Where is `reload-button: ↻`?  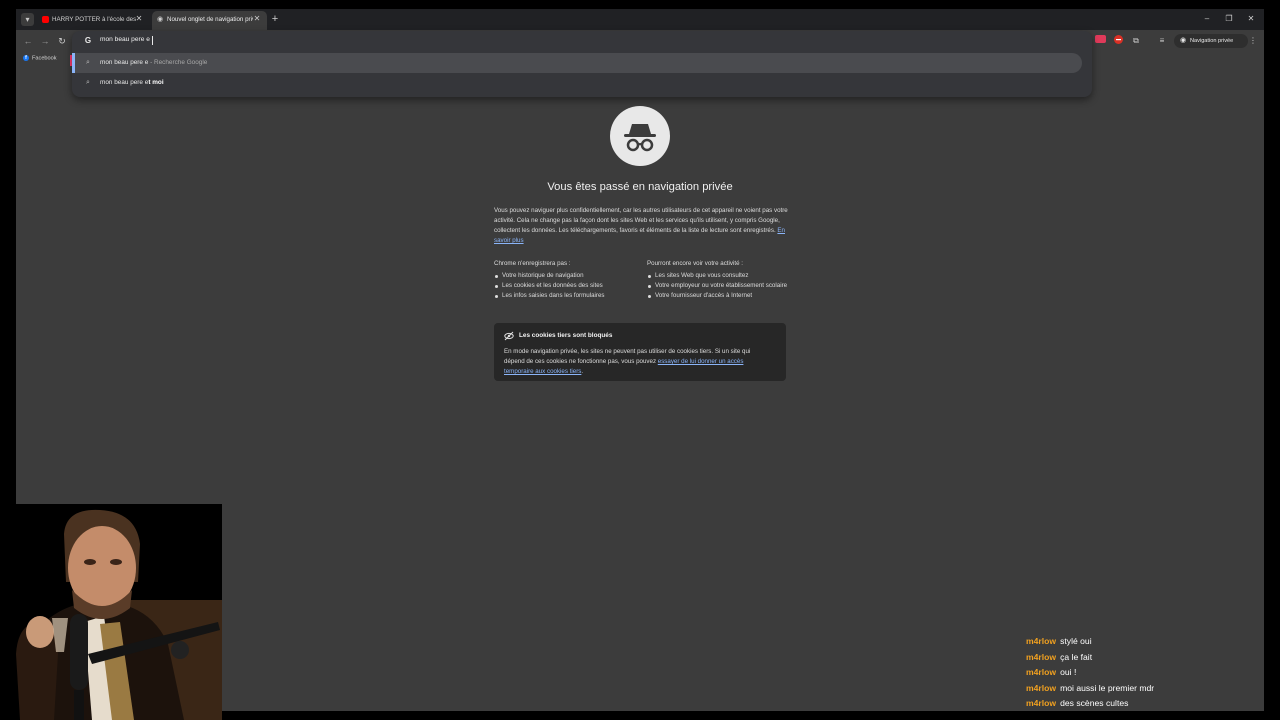 reload-button: ↻ is located at coordinates (62, 41).